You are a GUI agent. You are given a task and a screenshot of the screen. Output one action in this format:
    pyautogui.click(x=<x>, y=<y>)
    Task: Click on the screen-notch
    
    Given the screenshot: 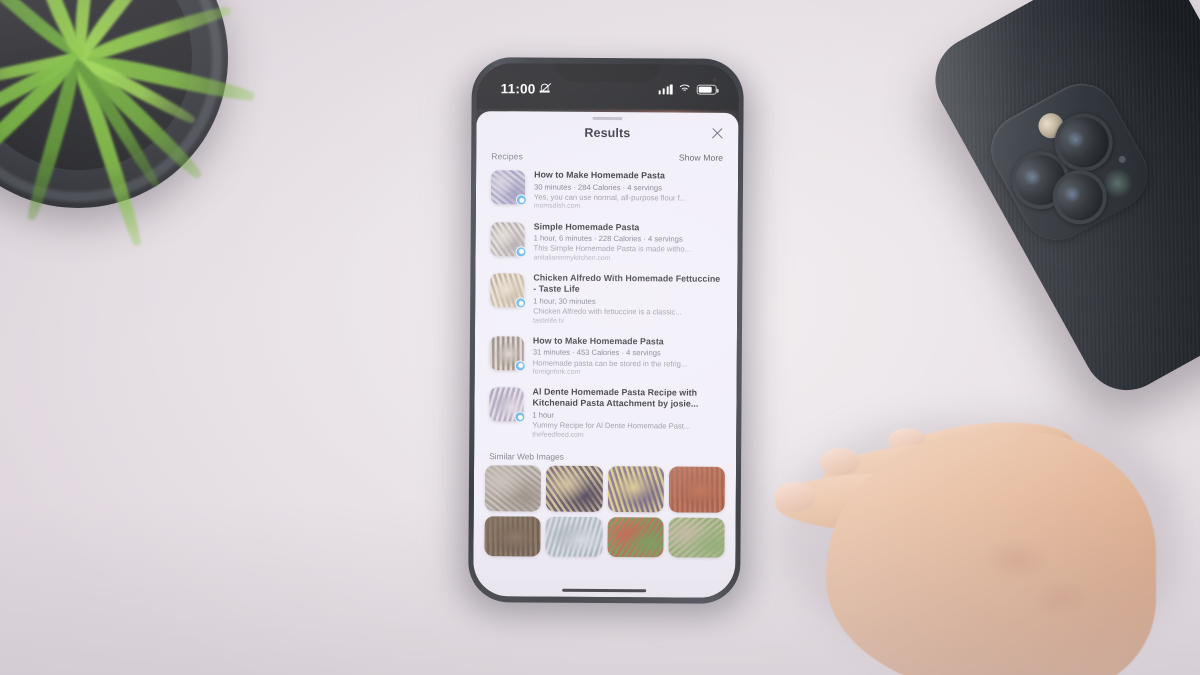 What is the action you would take?
    pyautogui.click(x=607, y=73)
    